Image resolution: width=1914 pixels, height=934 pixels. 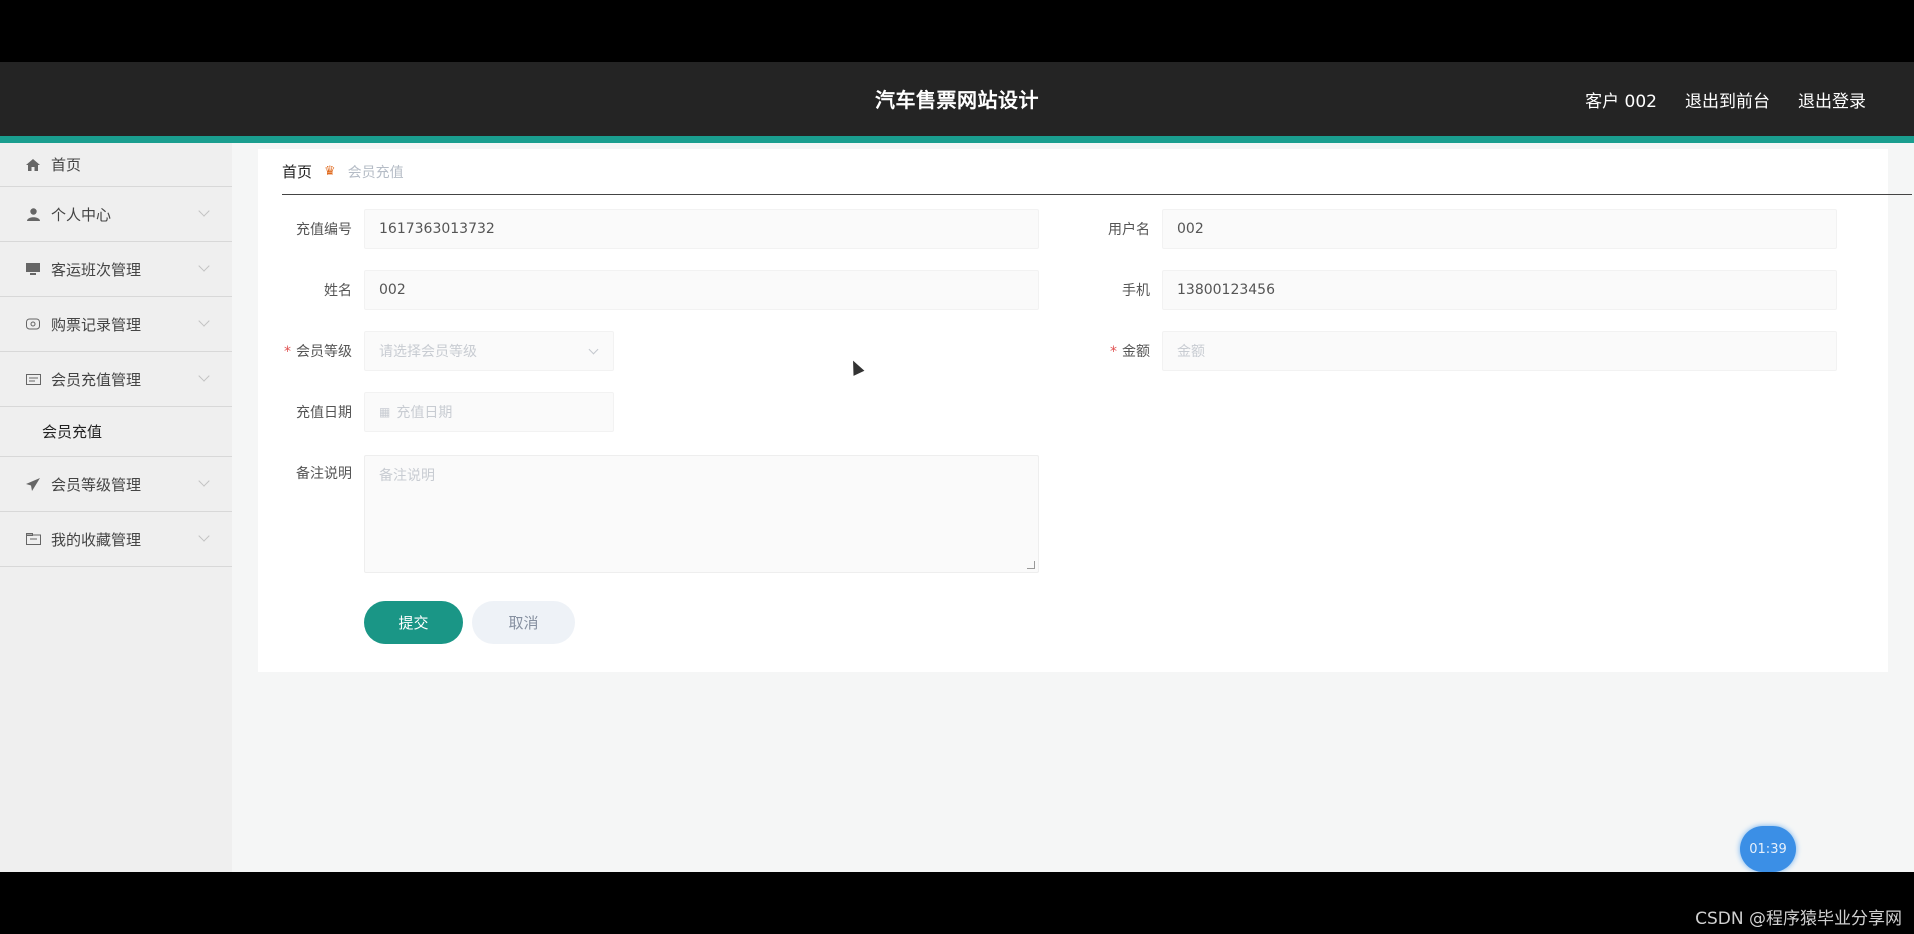 What do you see at coordinates (385, 412) in the screenshot?
I see `calendar-icon: ▦` at bounding box center [385, 412].